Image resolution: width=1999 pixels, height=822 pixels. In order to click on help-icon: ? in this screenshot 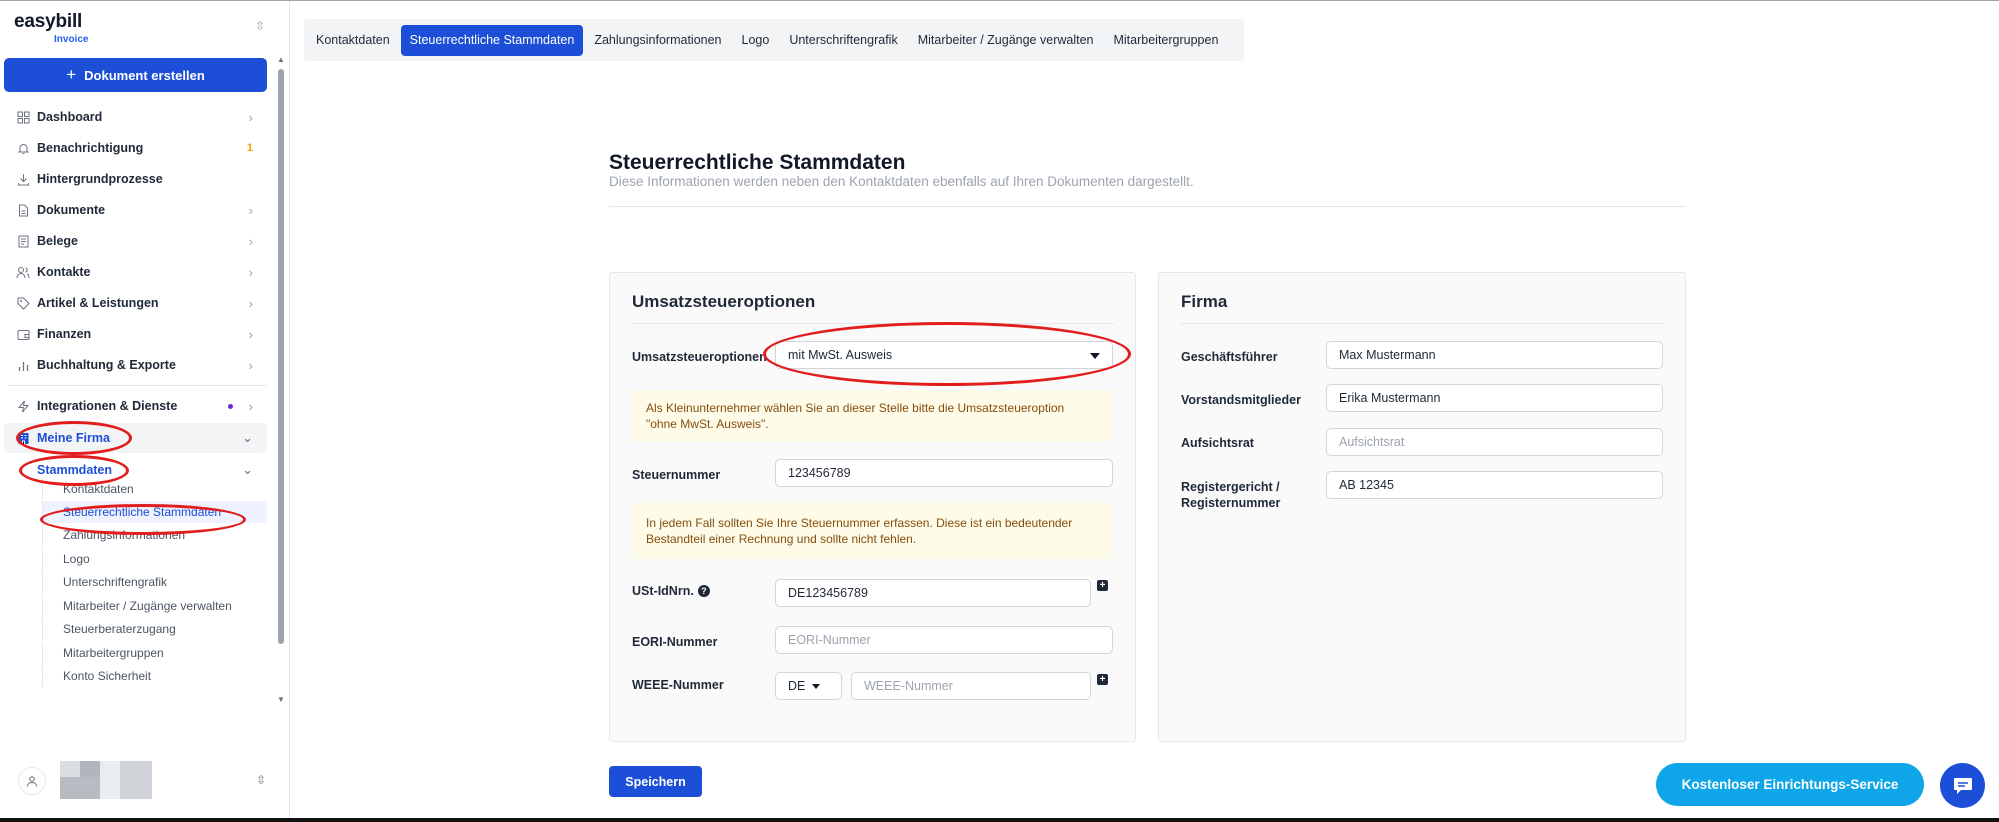, I will do `click(703, 591)`.